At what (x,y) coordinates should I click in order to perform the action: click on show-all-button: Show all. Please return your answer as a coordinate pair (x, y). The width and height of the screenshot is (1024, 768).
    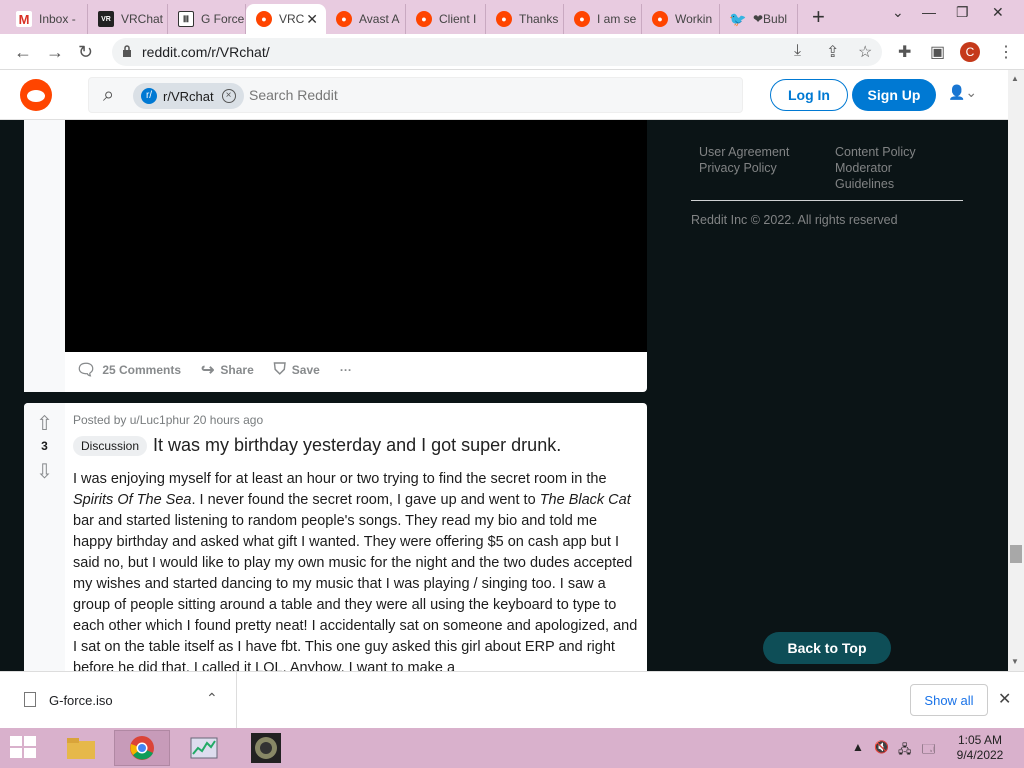
    Looking at the image, I should click on (949, 700).